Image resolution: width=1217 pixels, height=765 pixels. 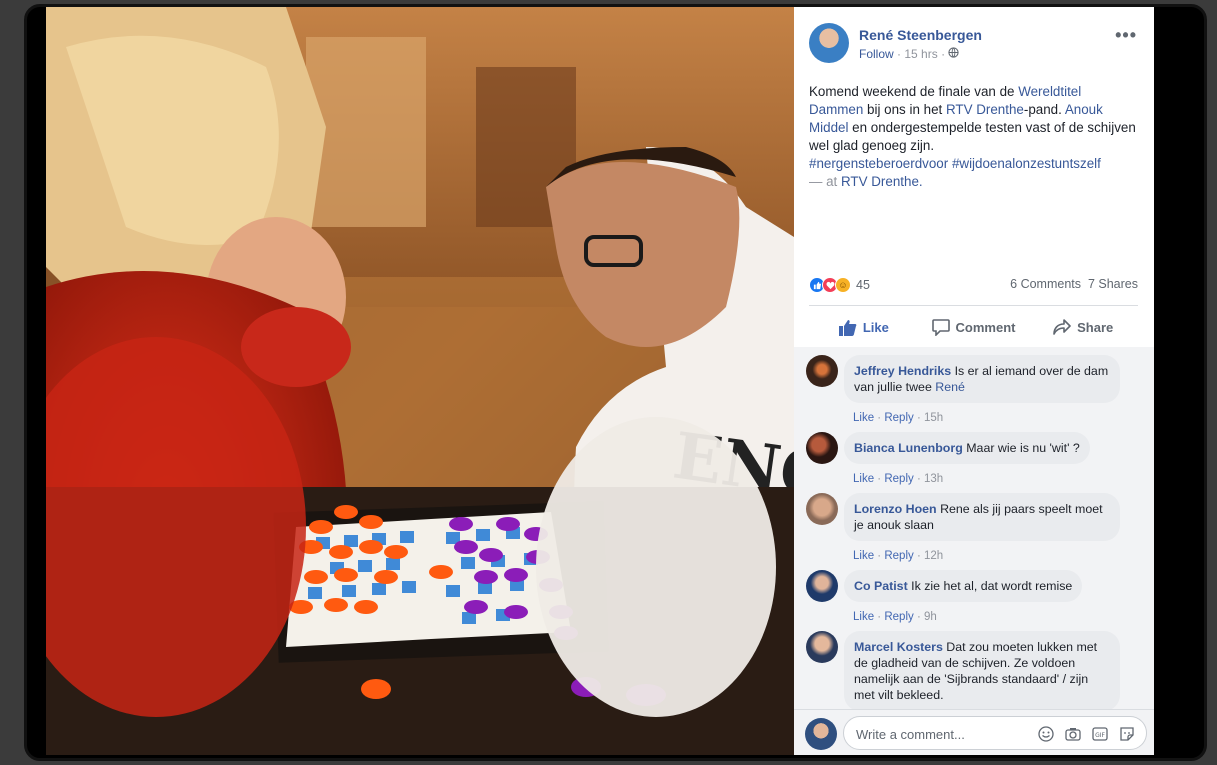 What do you see at coordinates (1026, 163) in the screenshot?
I see `hashtag-wijdoenalonzestuntszelf: #wijdoenalonzestuntszelf` at bounding box center [1026, 163].